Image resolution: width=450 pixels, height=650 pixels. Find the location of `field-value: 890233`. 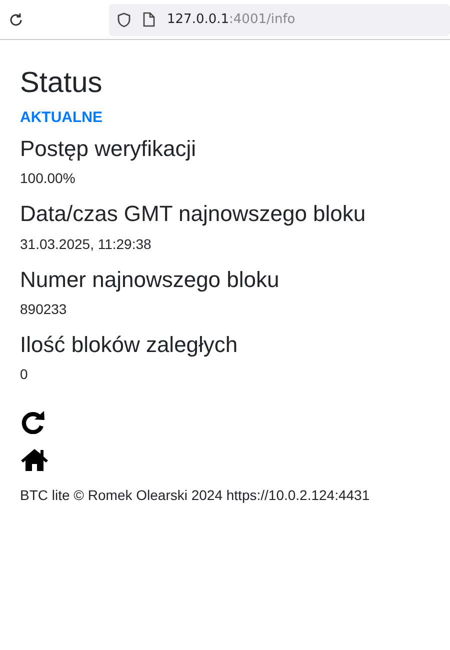

field-value: 890233 is located at coordinates (44, 308).